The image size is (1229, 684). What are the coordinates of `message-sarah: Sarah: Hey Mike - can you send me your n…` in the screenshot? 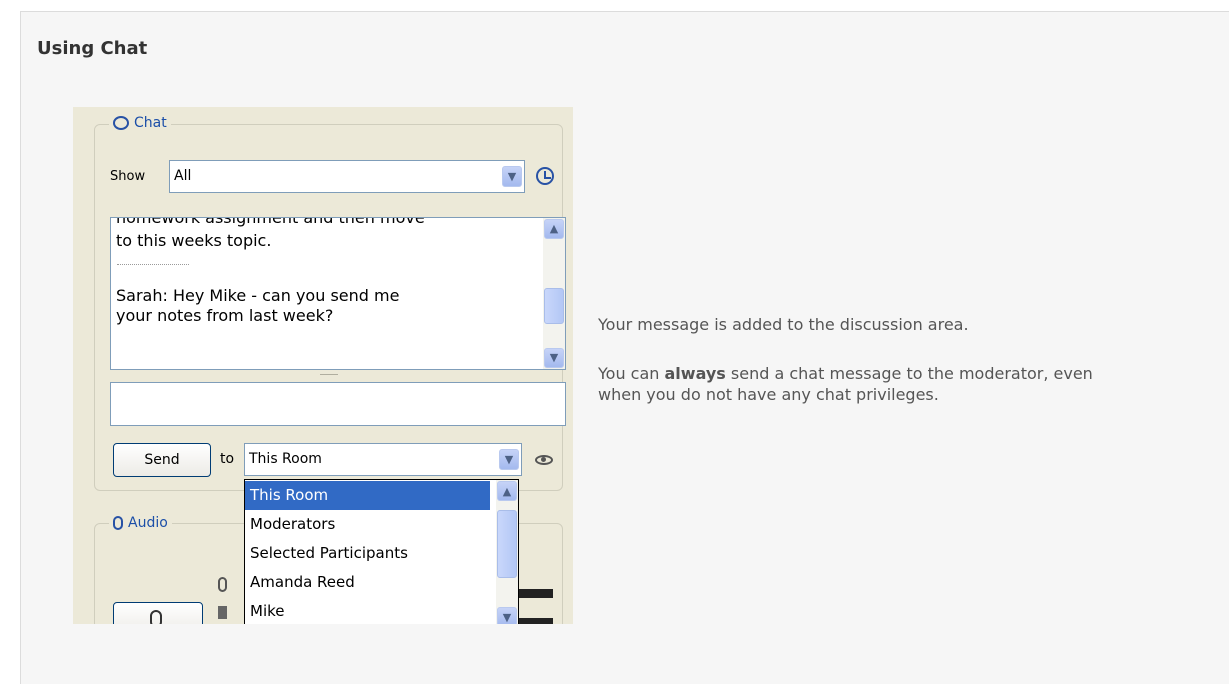 It's located at (258, 305).